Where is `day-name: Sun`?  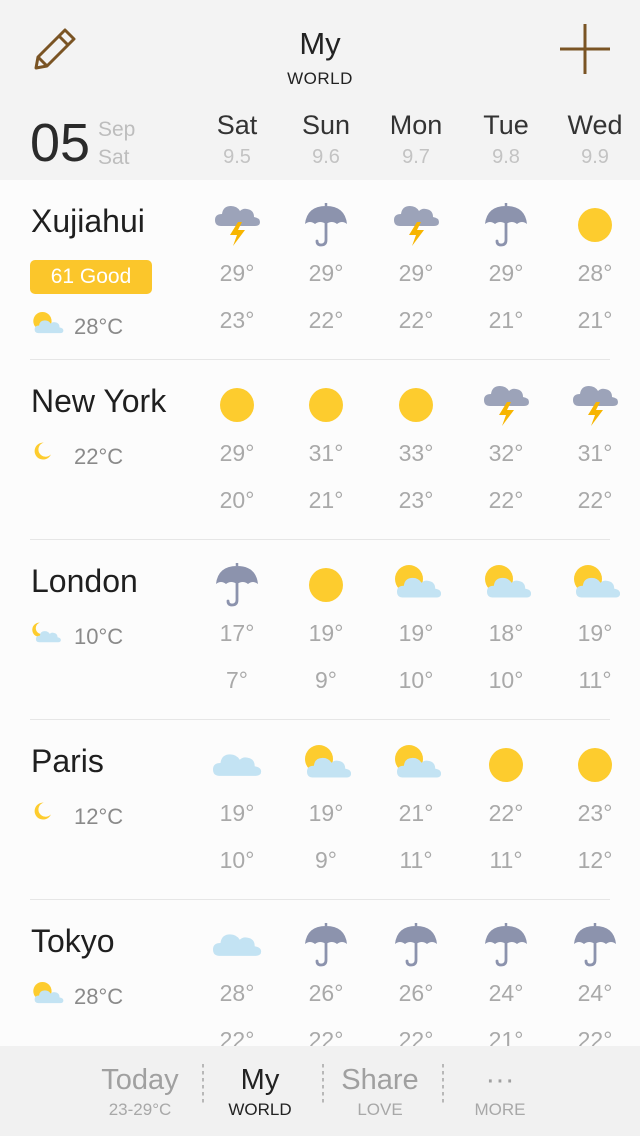
day-name: Sun is located at coordinates (326, 125).